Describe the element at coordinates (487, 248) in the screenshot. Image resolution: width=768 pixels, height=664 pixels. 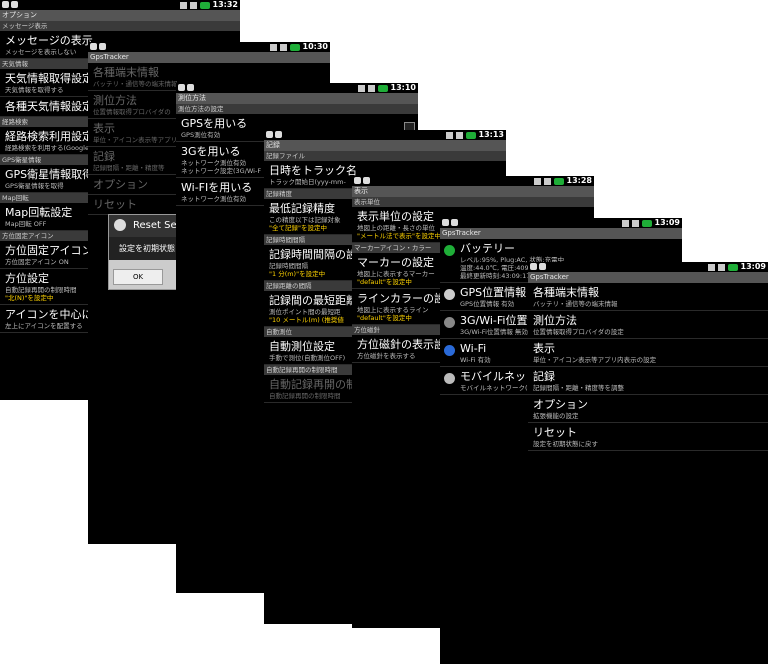
I see `item-title: バッテリー` at that location.